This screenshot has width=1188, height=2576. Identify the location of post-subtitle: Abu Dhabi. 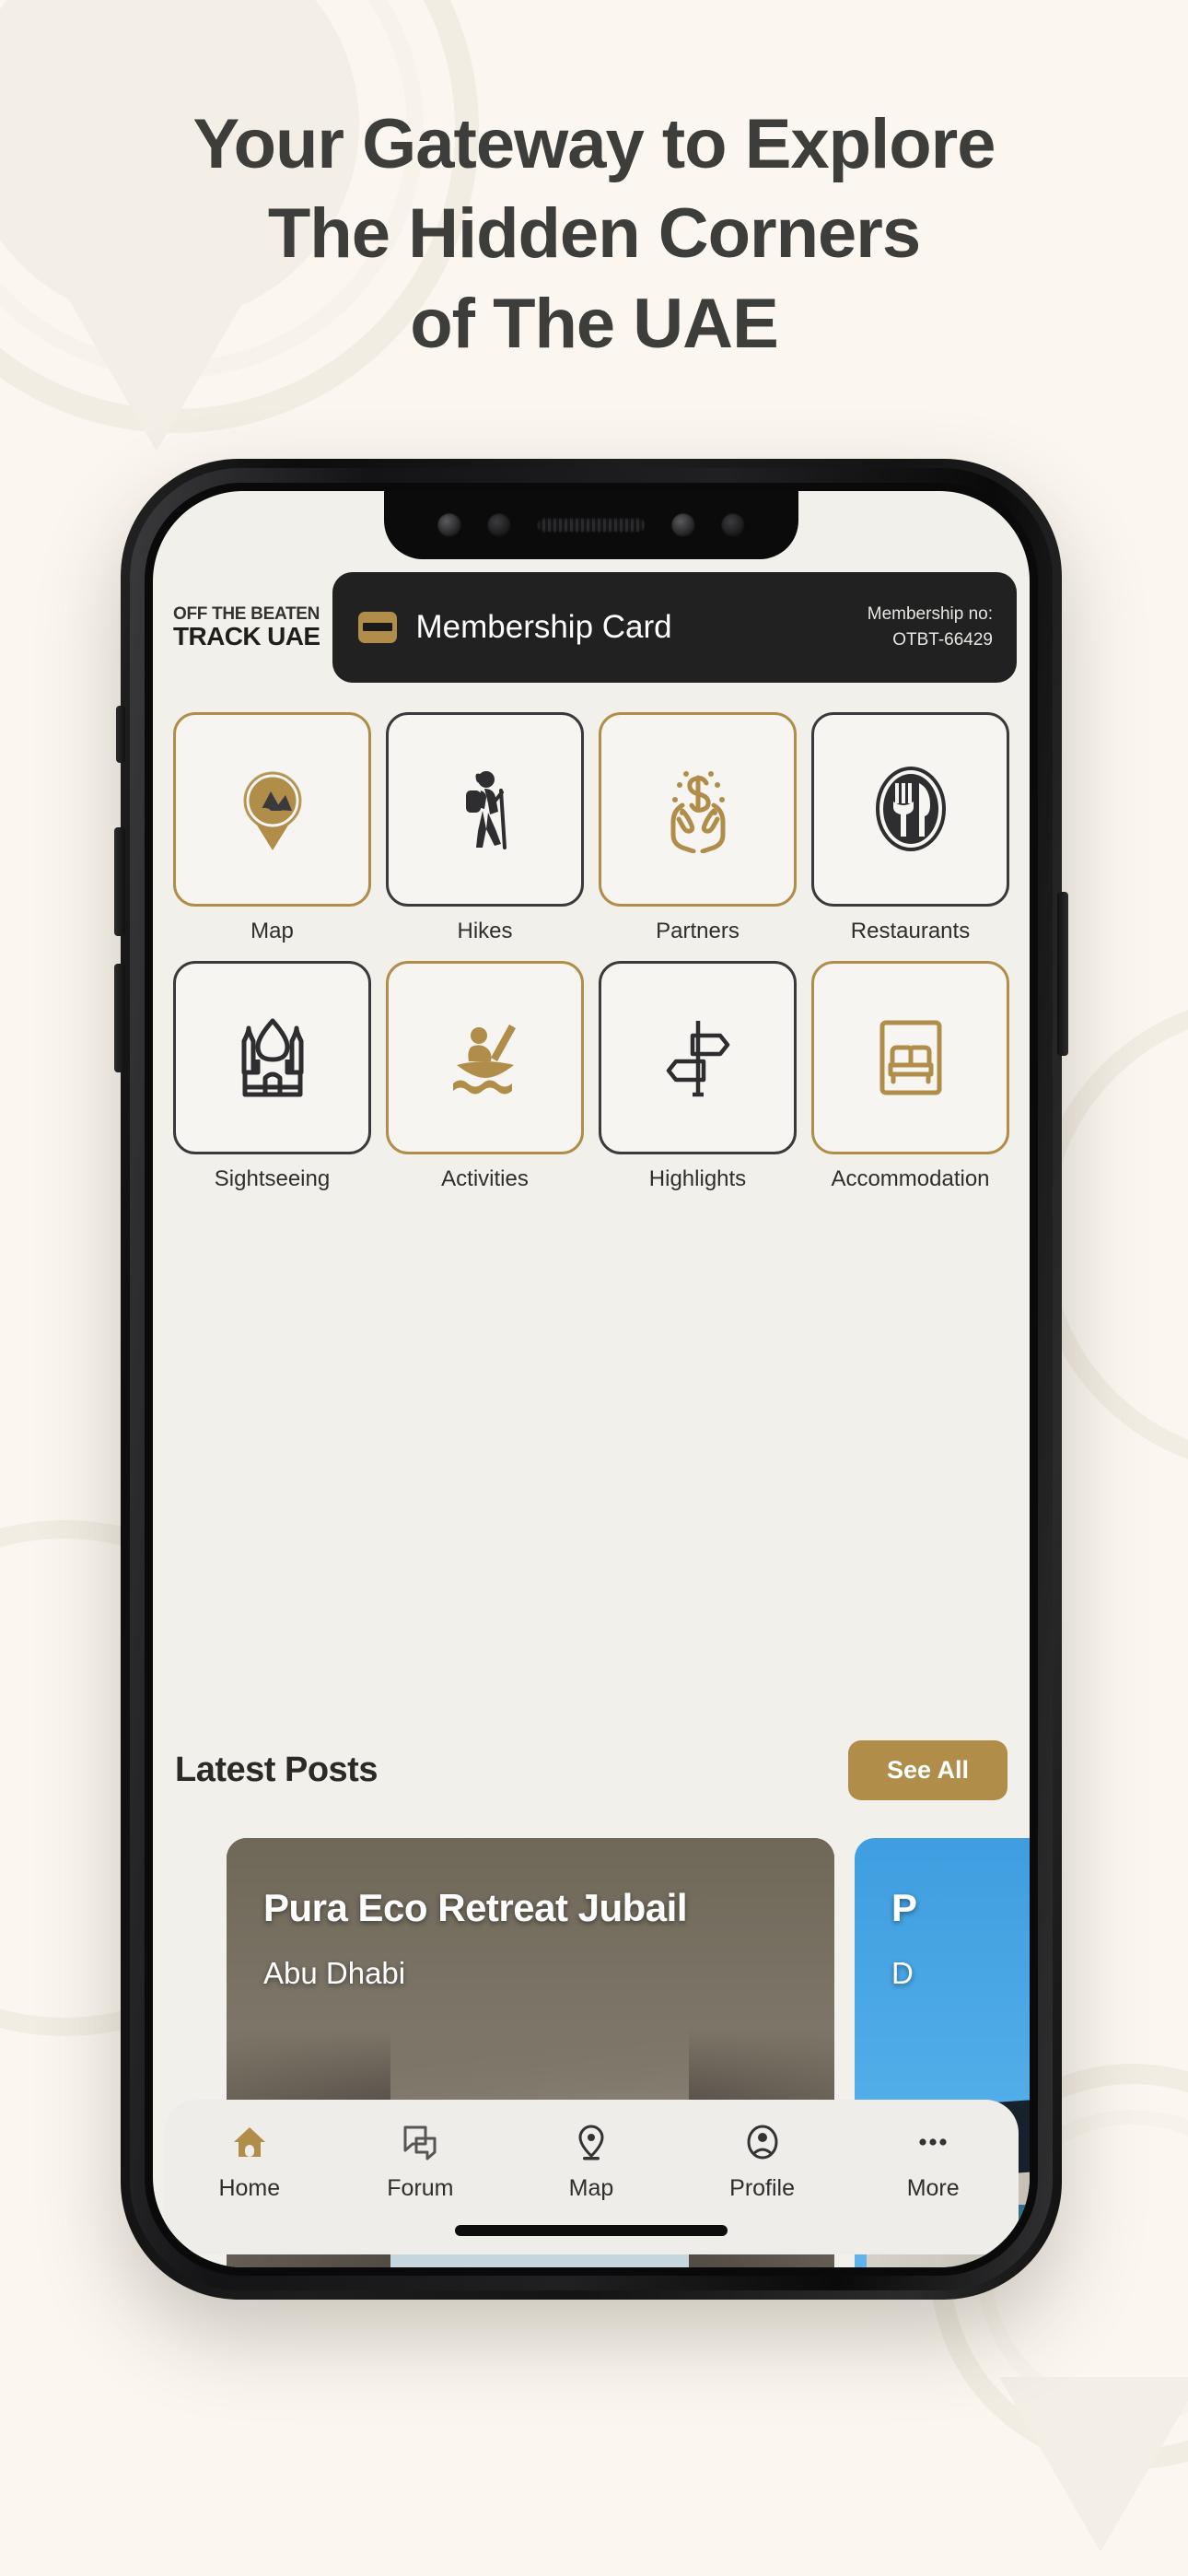
(335, 1973).